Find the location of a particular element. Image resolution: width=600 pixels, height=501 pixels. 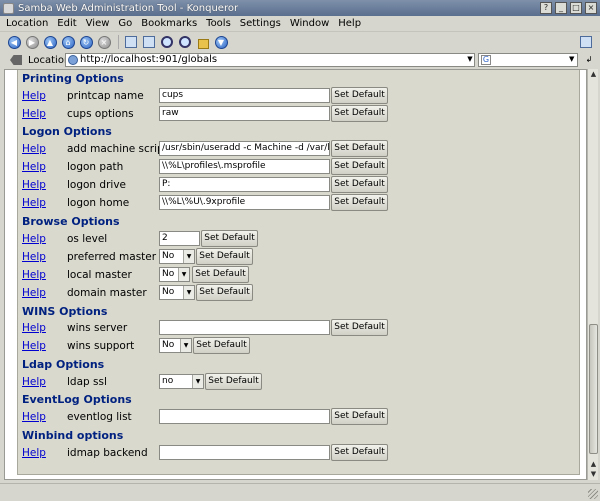

menu-settings: Settings is located at coordinates (260, 23).